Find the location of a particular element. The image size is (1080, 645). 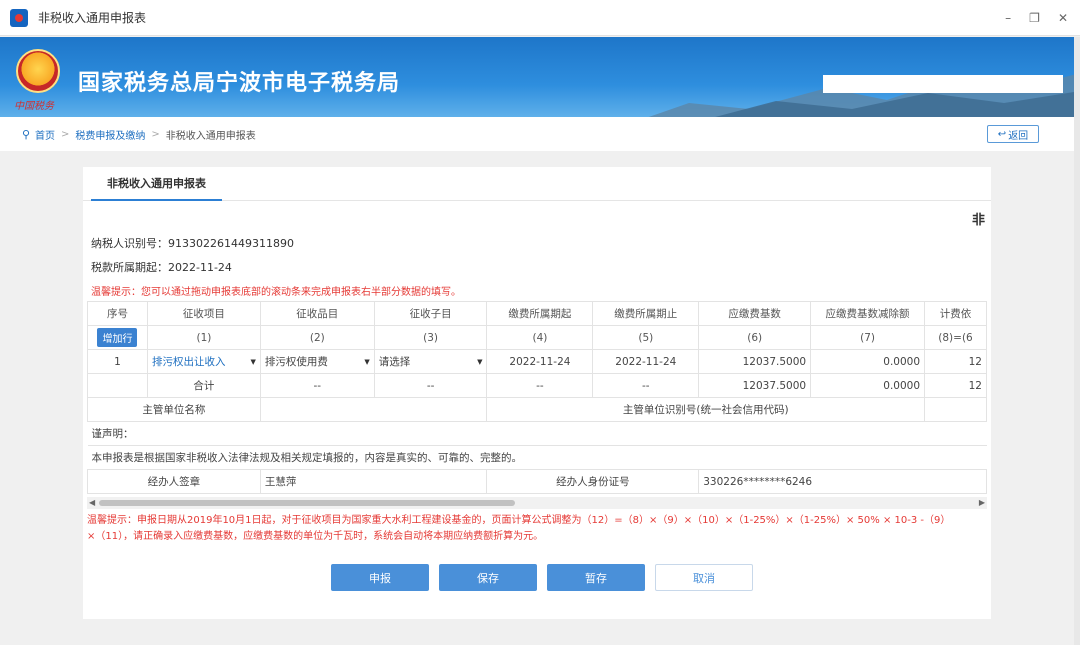

subitem-select: 请选择 ▼ is located at coordinates (430, 361).